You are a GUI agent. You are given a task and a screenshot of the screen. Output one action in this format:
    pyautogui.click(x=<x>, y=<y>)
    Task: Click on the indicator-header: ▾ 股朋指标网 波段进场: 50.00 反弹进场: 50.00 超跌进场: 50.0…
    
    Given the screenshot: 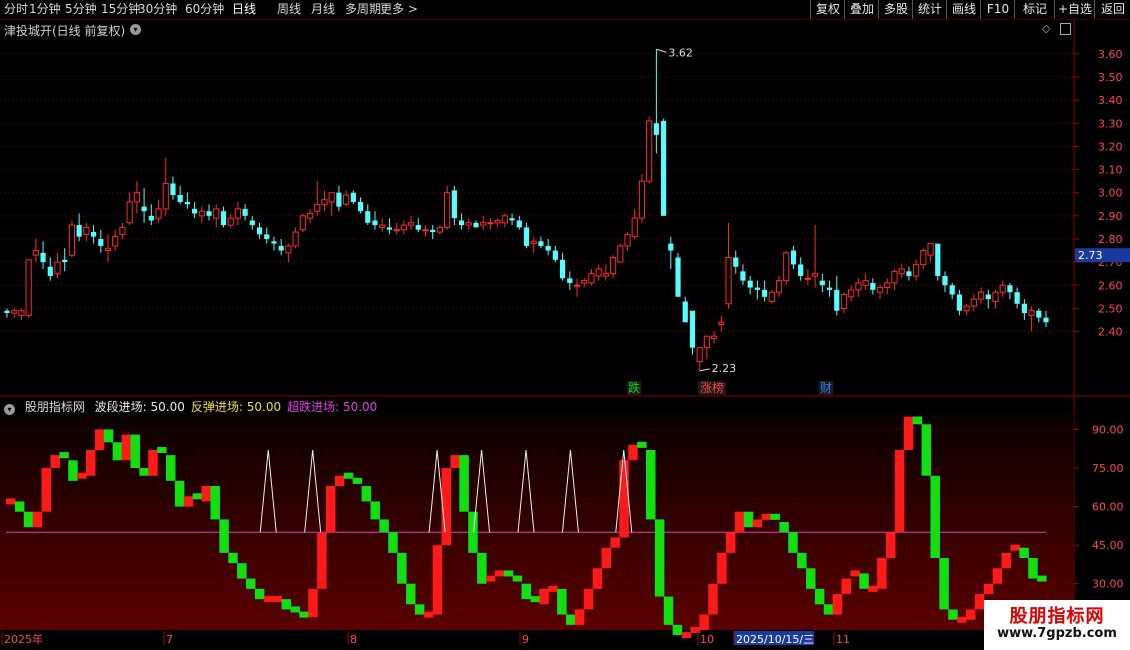 What is the action you would take?
    pyautogui.click(x=193, y=406)
    